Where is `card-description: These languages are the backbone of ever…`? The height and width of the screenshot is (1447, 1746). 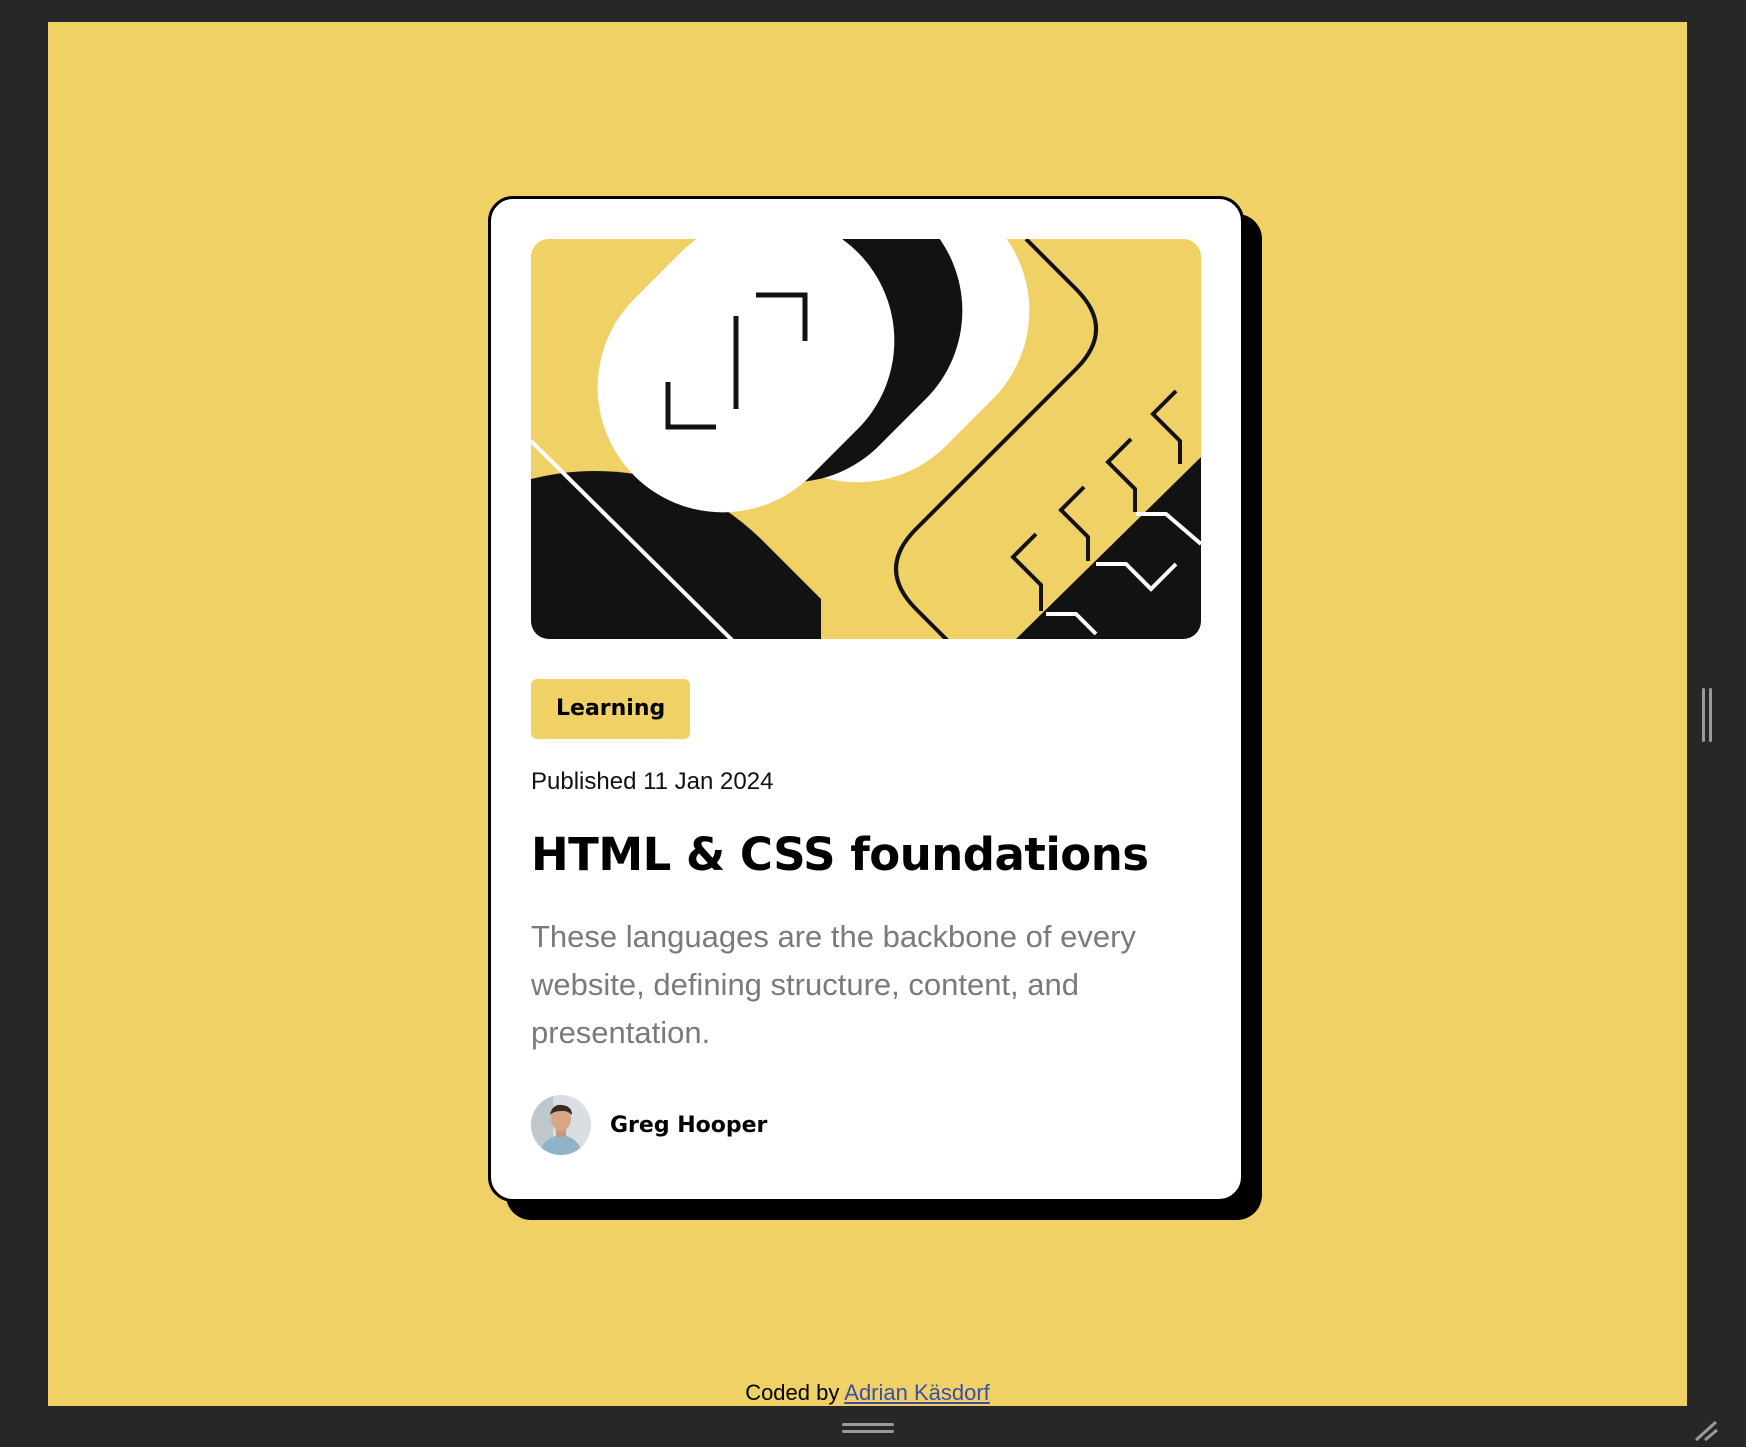 card-description: These languages are the backbone of ever… is located at coordinates (833, 984).